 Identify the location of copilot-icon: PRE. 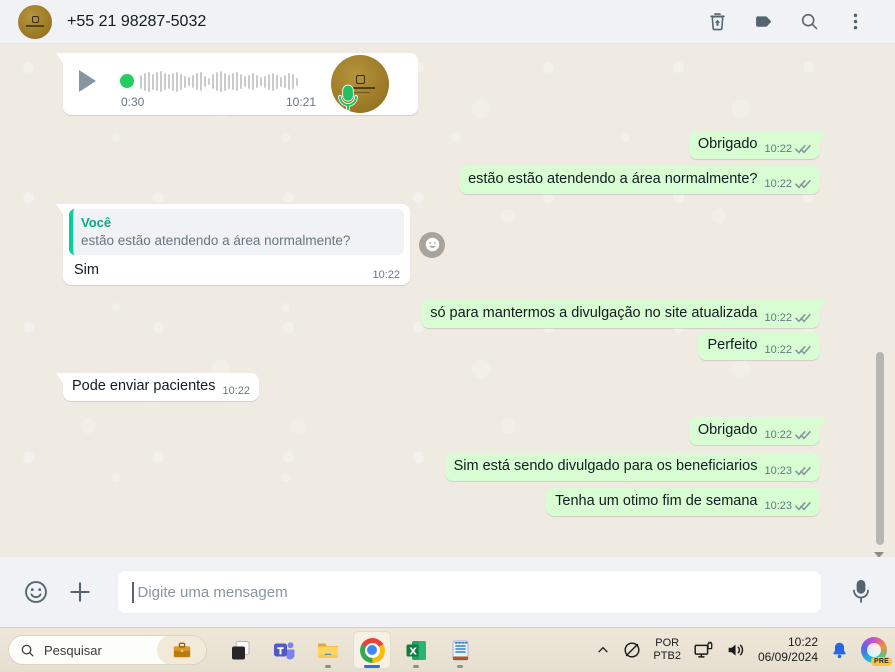
(876, 651).